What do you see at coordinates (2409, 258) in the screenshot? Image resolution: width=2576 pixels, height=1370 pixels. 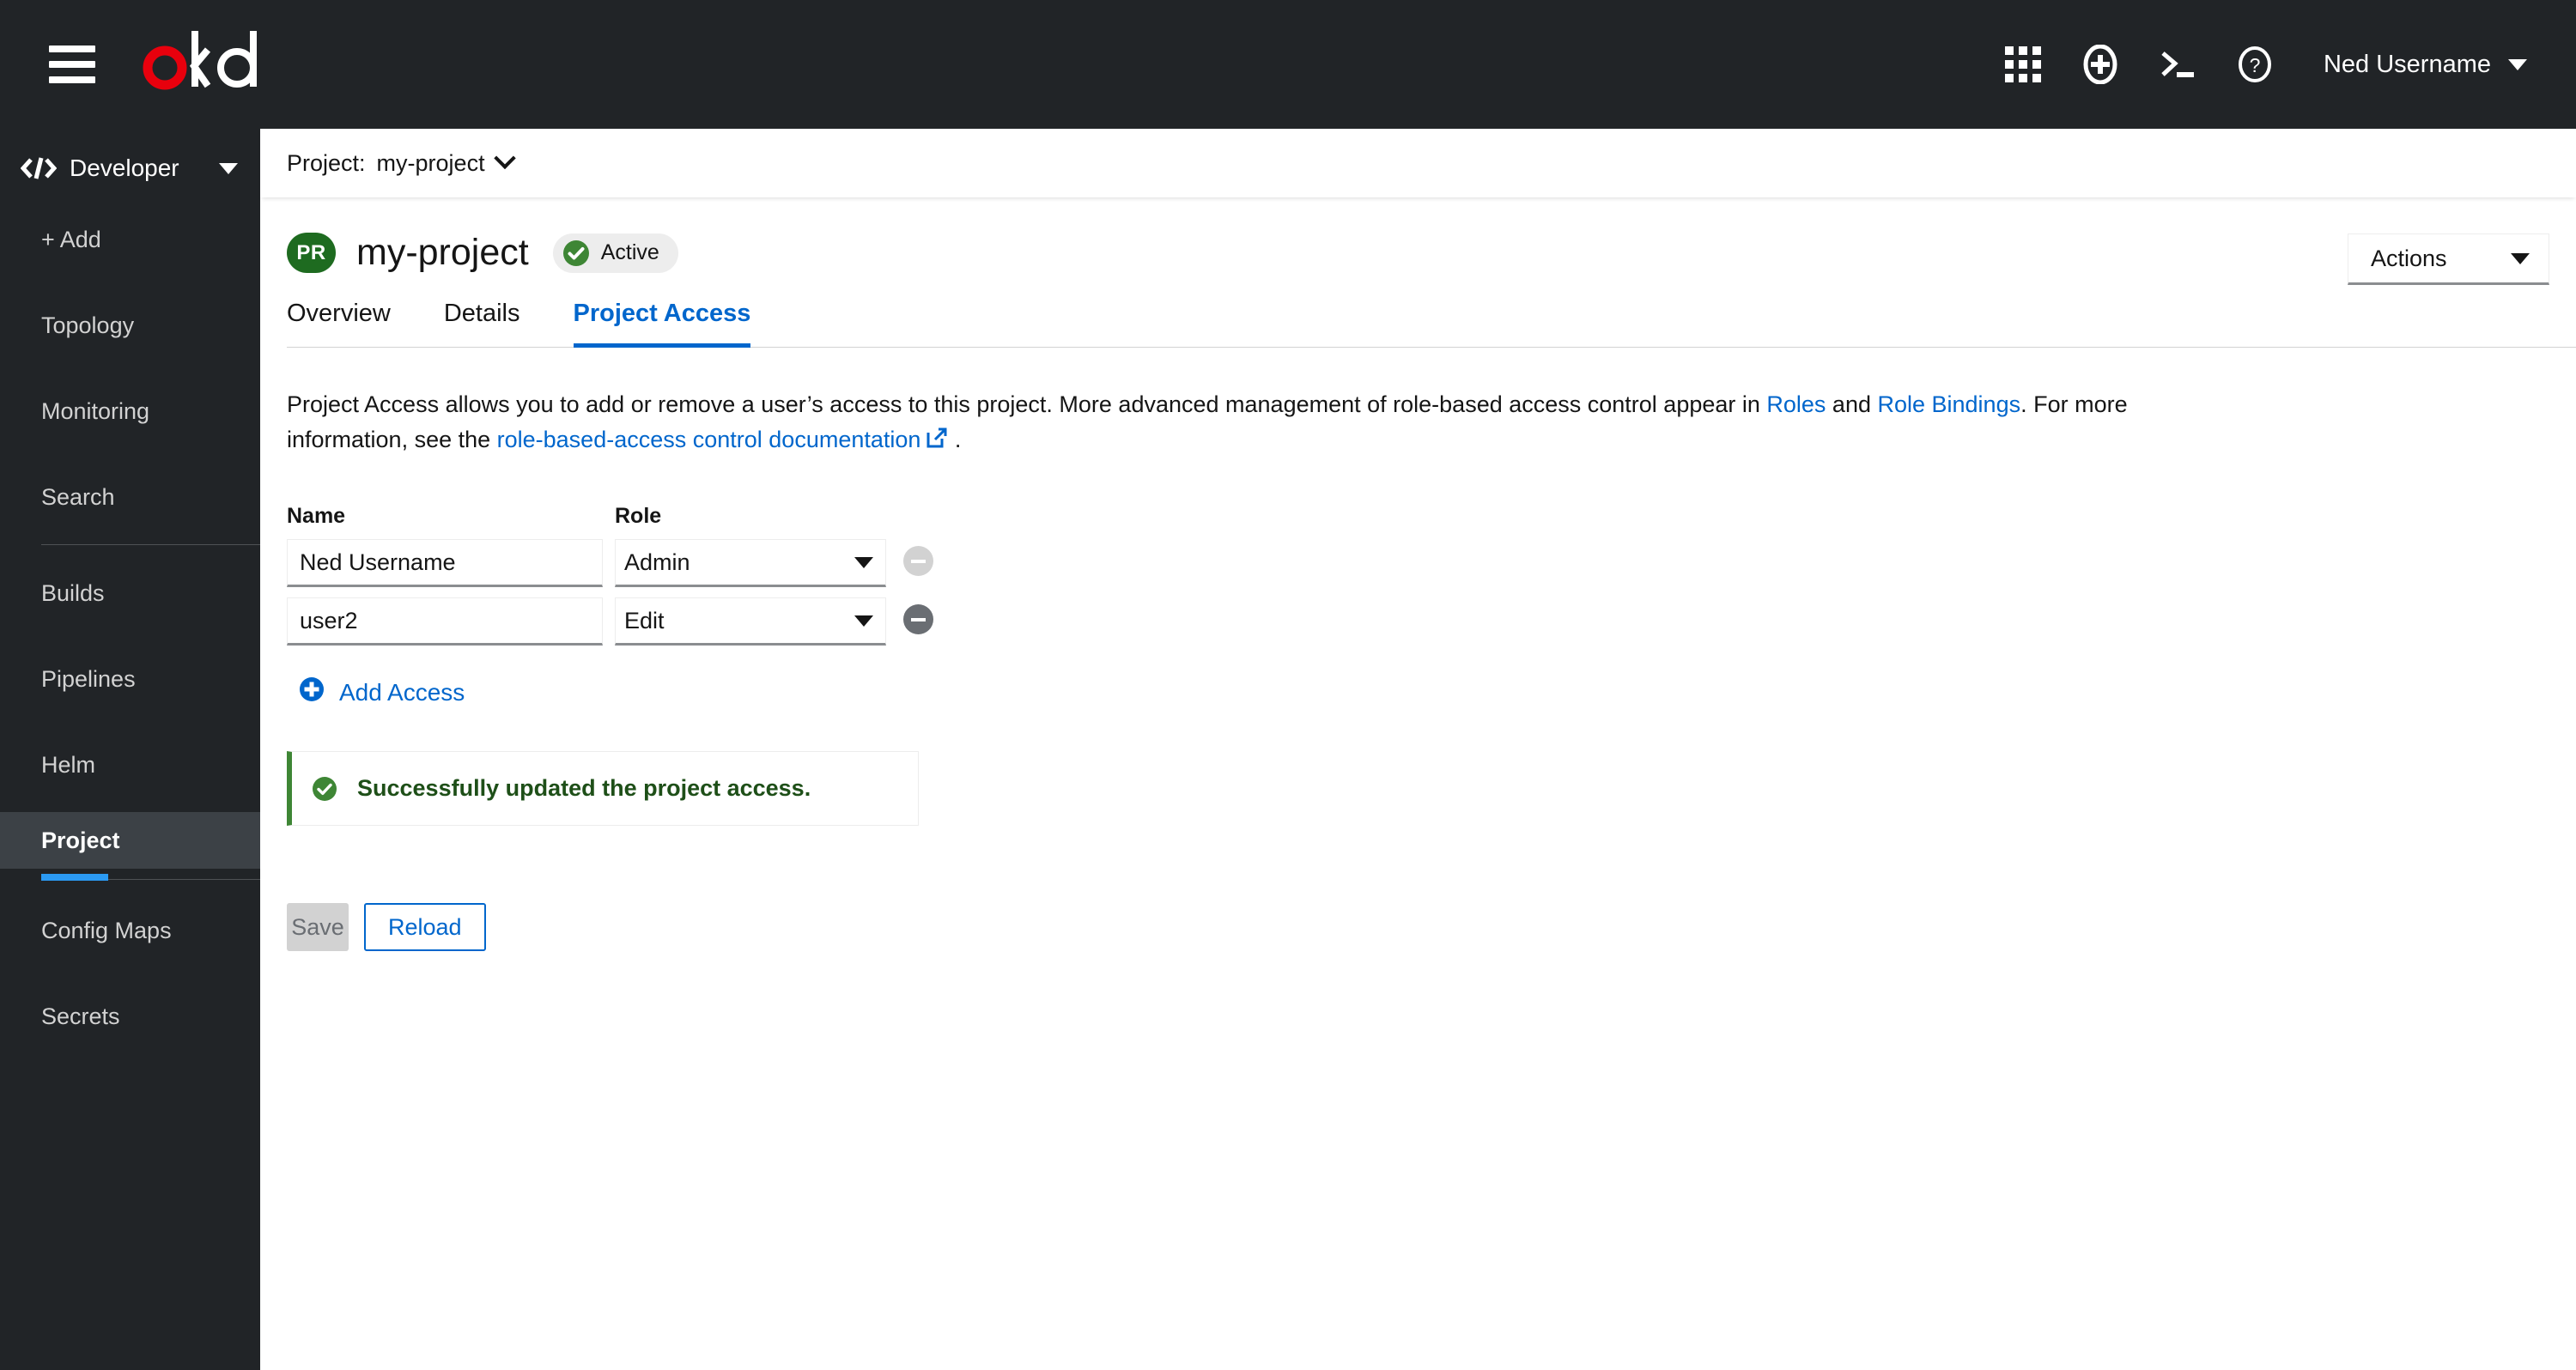 I see `actions-label: Actions` at bounding box center [2409, 258].